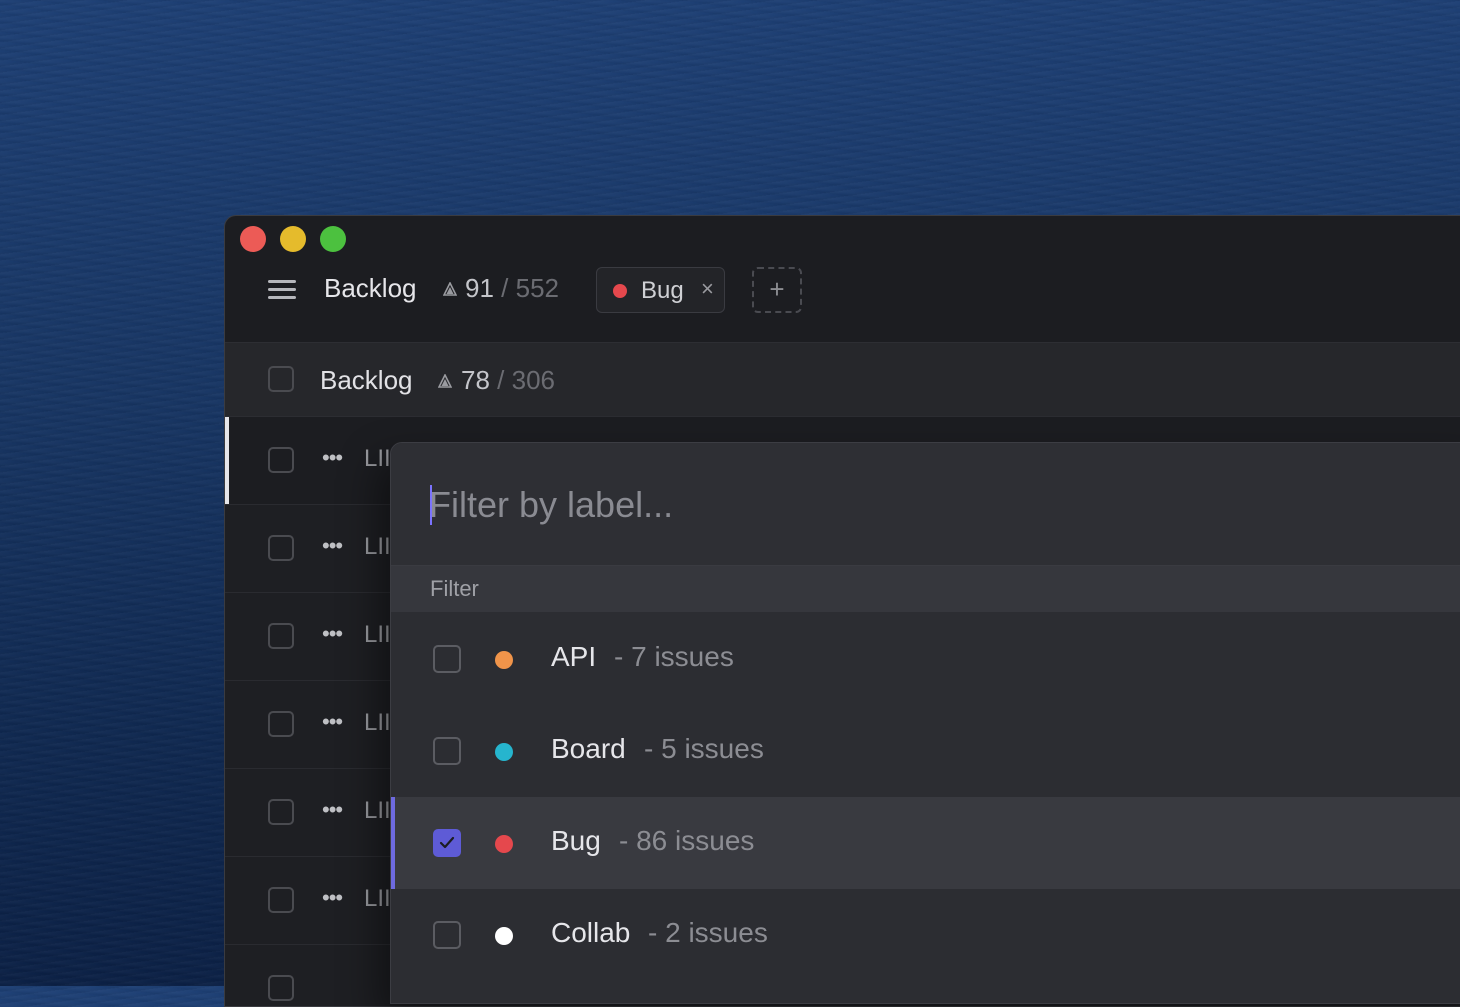 The height and width of the screenshot is (1007, 1460). What do you see at coordinates (777, 290) in the screenshot?
I see `add-filter-button: +` at bounding box center [777, 290].